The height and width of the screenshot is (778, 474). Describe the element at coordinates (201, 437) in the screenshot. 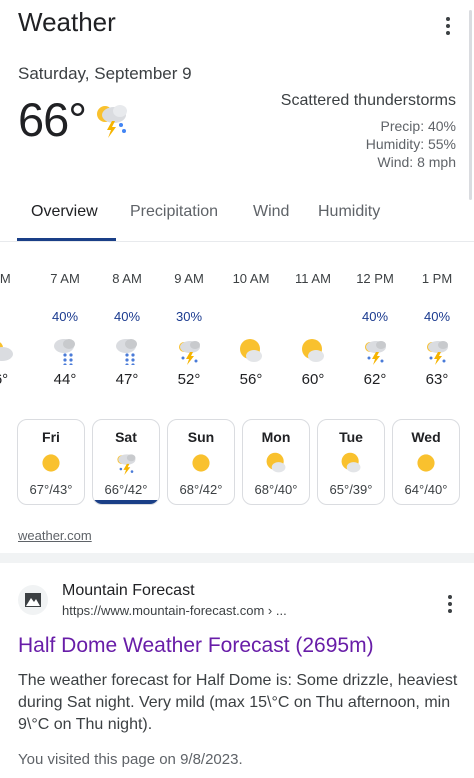

I see `day-name: Sun` at that location.